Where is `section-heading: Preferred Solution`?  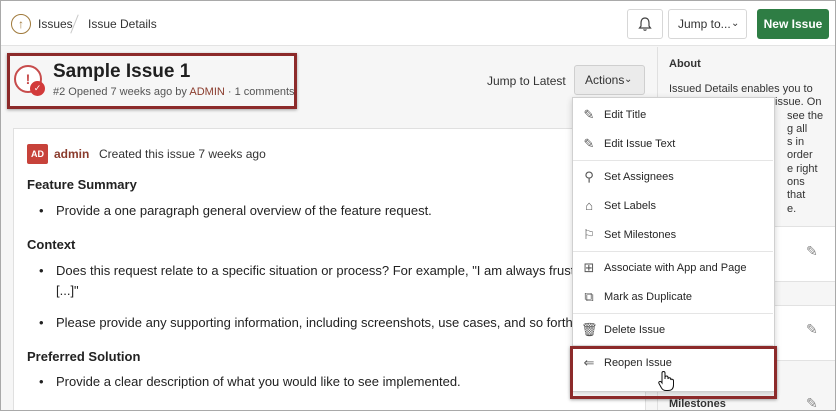
section-heading: Preferred Solution is located at coordinates (84, 356).